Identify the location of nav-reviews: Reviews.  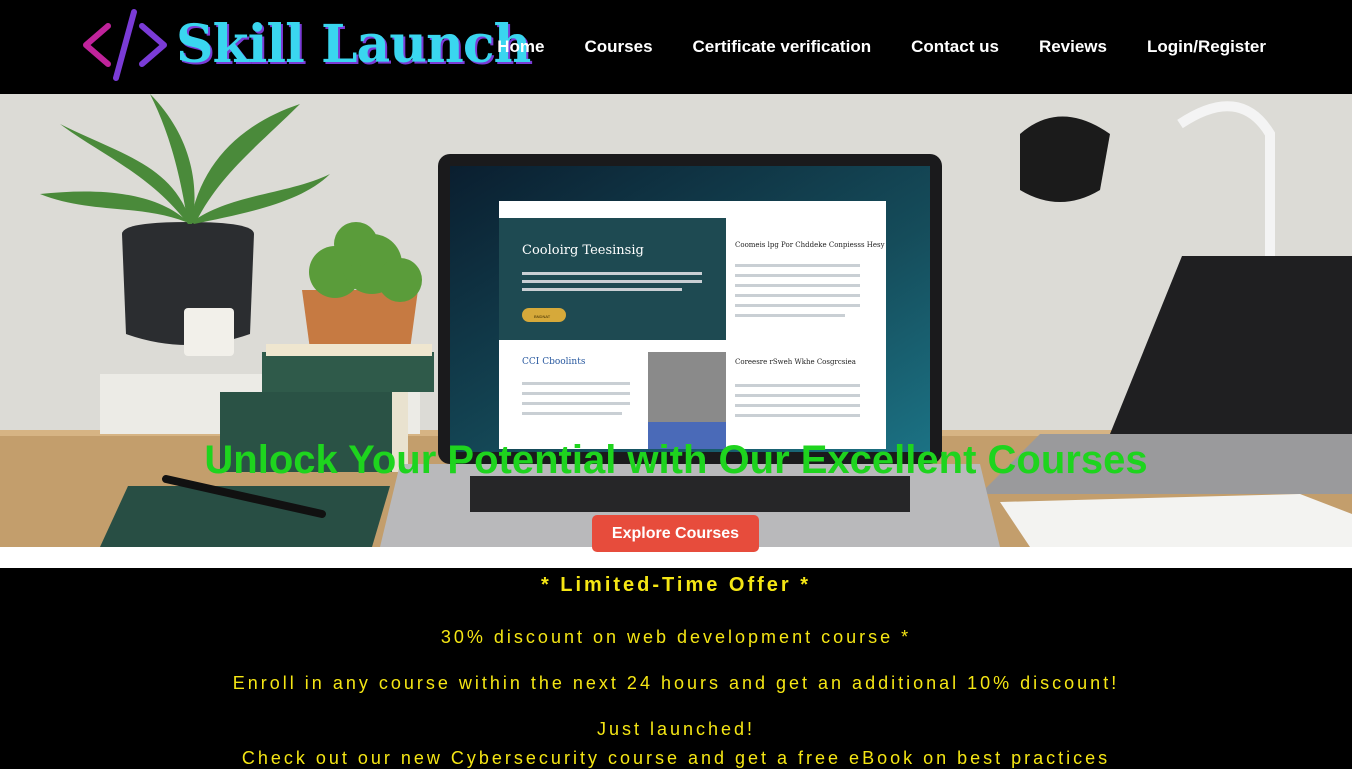
(1073, 47).